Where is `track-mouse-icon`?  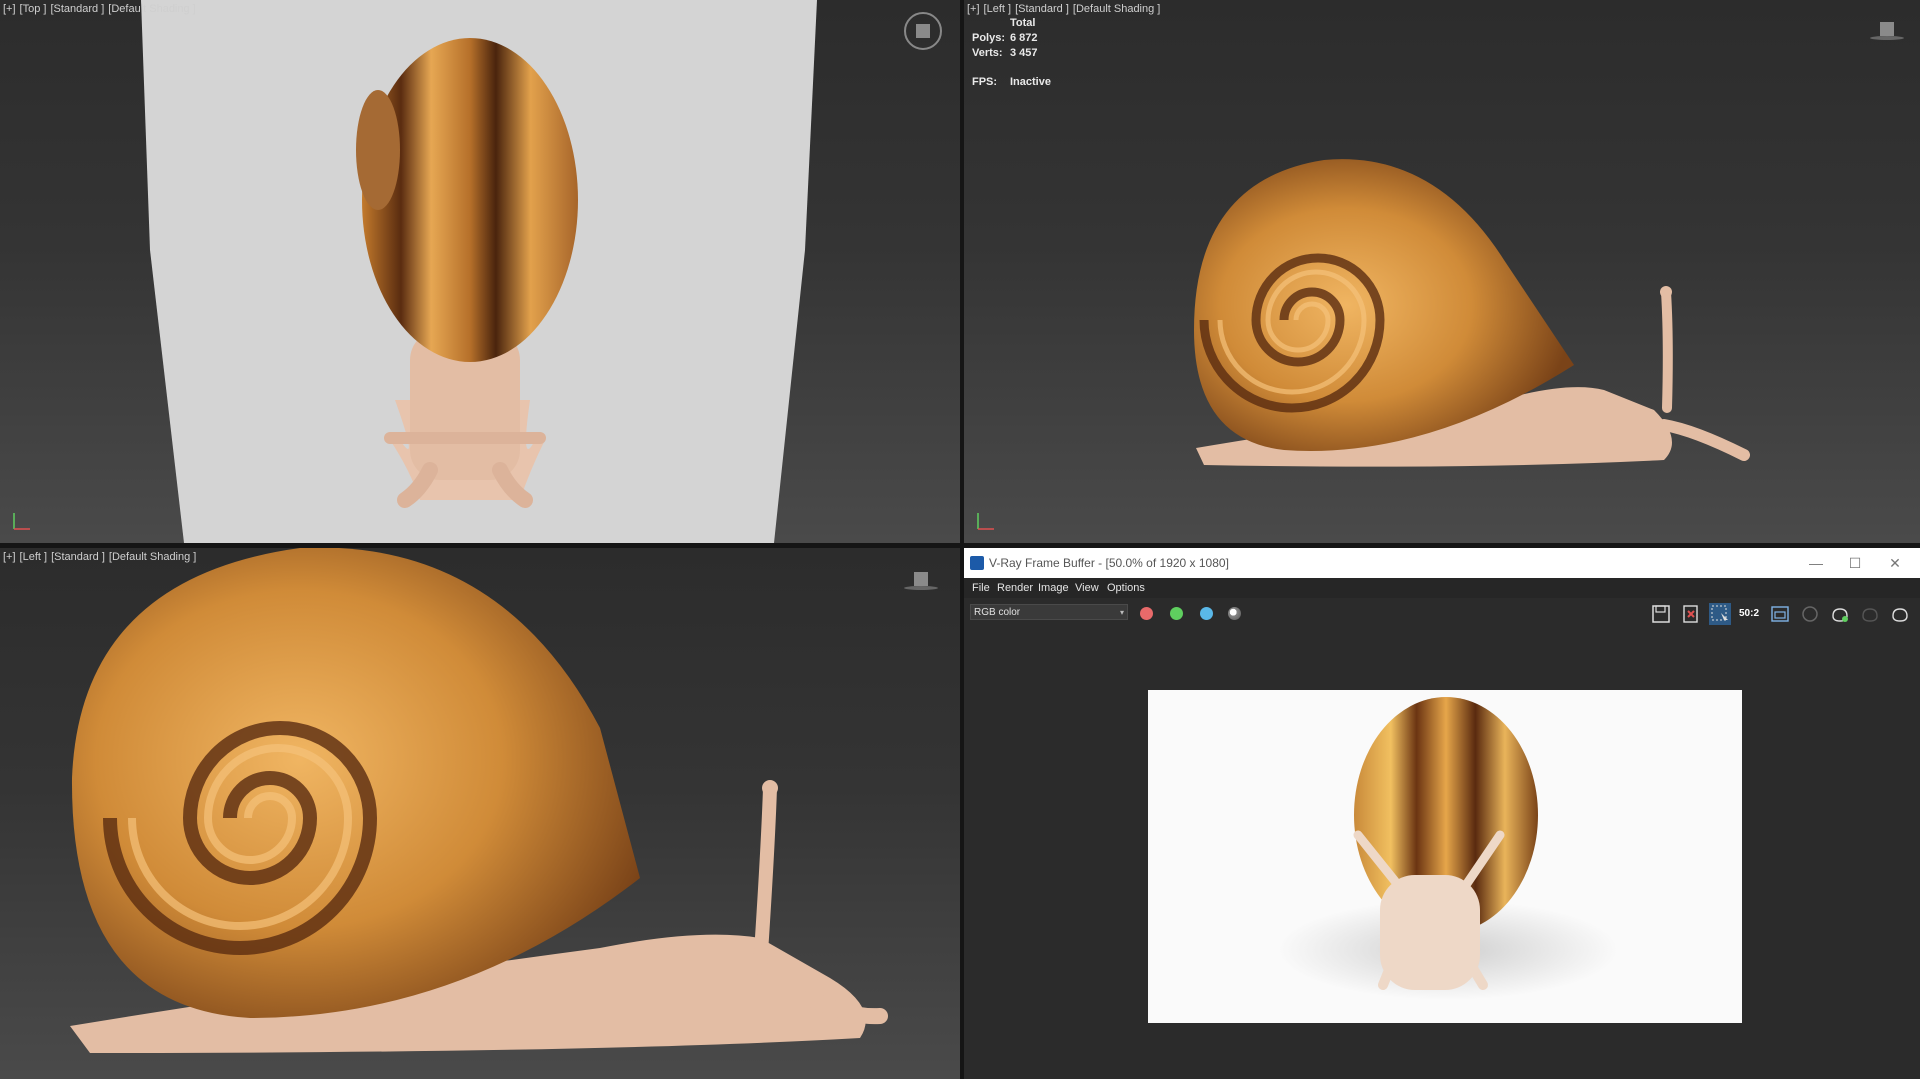
track-mouse-icon is located at coordinates (1780, 614).